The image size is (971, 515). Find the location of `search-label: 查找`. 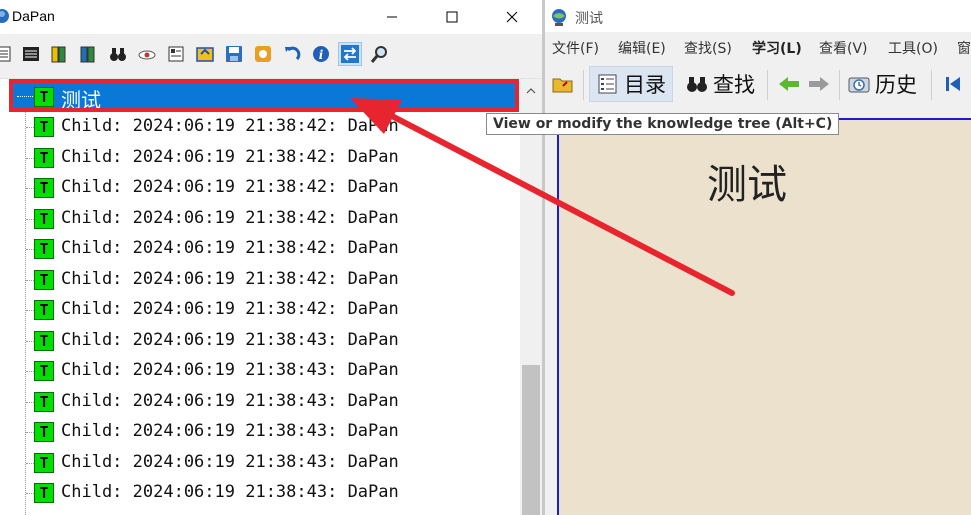

search-label: 查找 is located at coordinates (734, 85).